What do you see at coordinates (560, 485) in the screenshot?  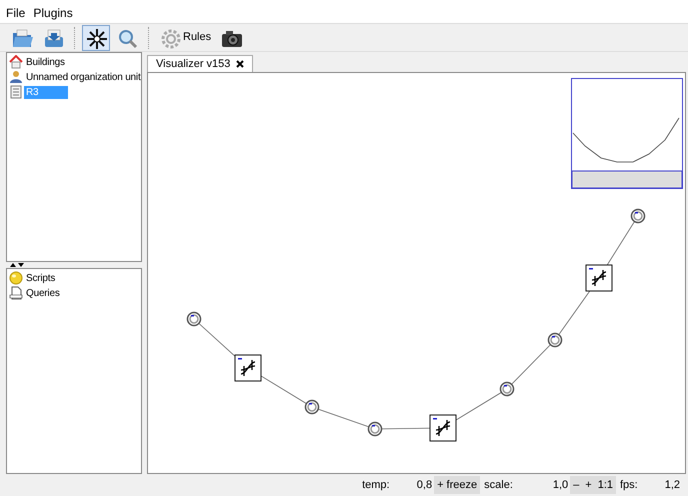 I see `status-value: 1,0` at bounding box center [560, 485].